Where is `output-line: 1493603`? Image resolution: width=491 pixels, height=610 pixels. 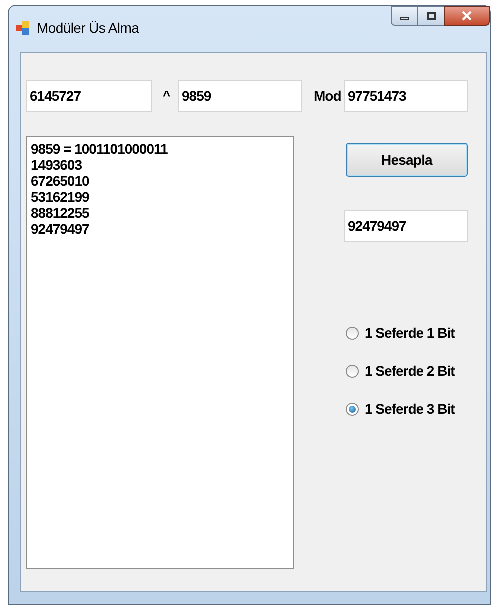 output-line: 1493603 is located at coordinates (57, 165).